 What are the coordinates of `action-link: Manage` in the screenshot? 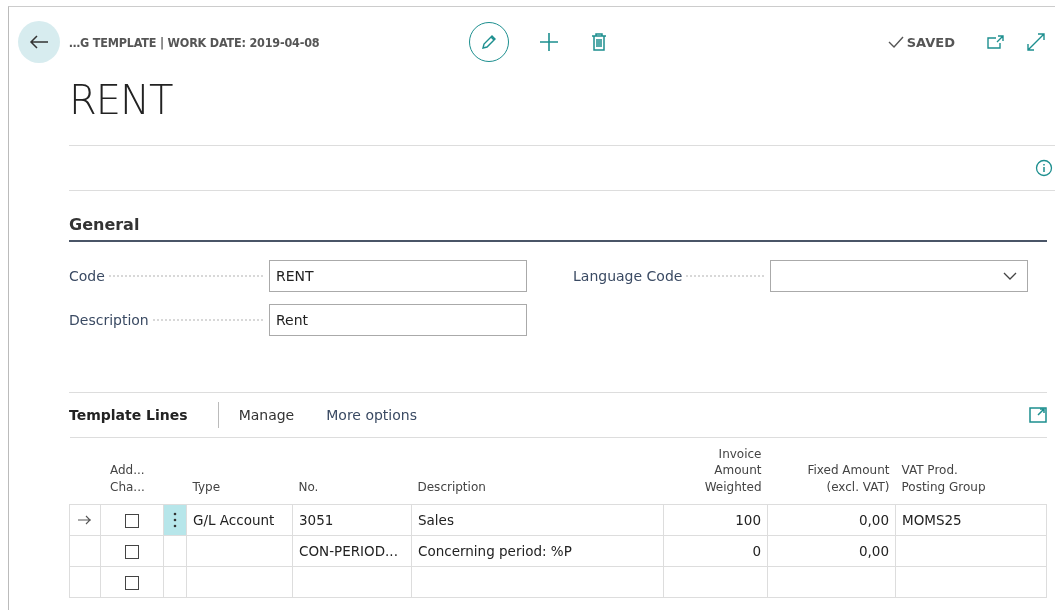 It's located at (266, 415).